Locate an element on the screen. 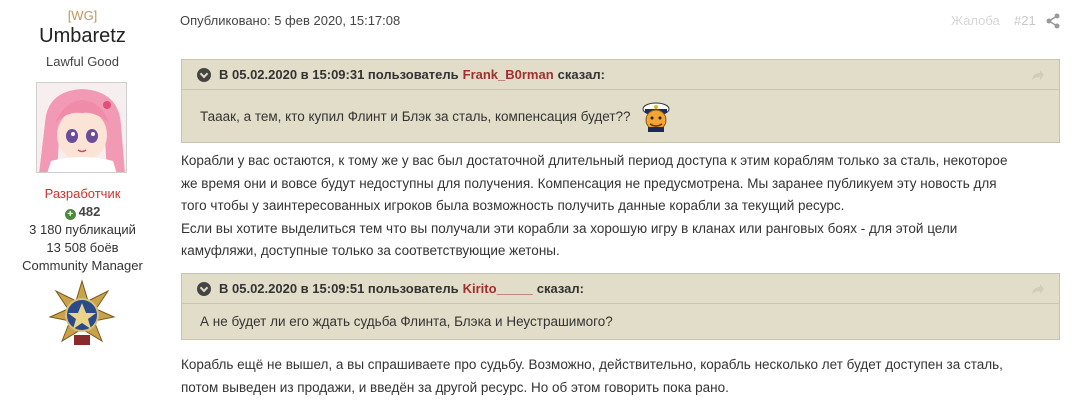 Image resolution: width=1075 pixels, height=413 pixels. report-link: Жалоба is located at coordinates (975, 20).